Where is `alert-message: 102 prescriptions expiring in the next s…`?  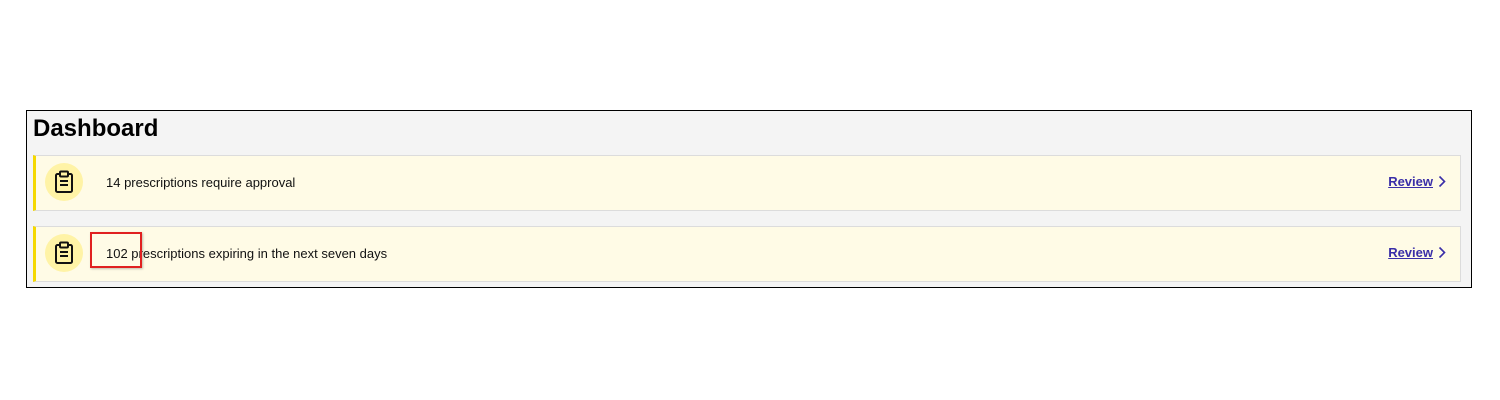
alert-message: 102 prescriptions expiring in the next s… is located at coordinates (247, 253).